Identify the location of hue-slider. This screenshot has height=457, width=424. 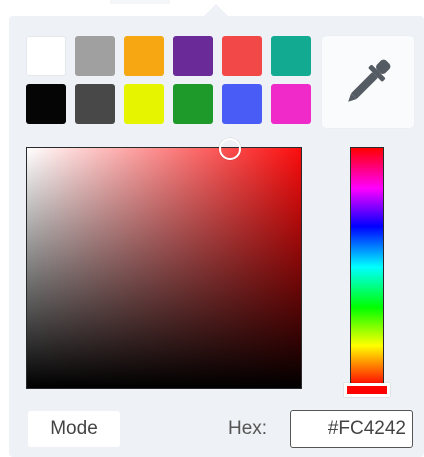
(367, 267).